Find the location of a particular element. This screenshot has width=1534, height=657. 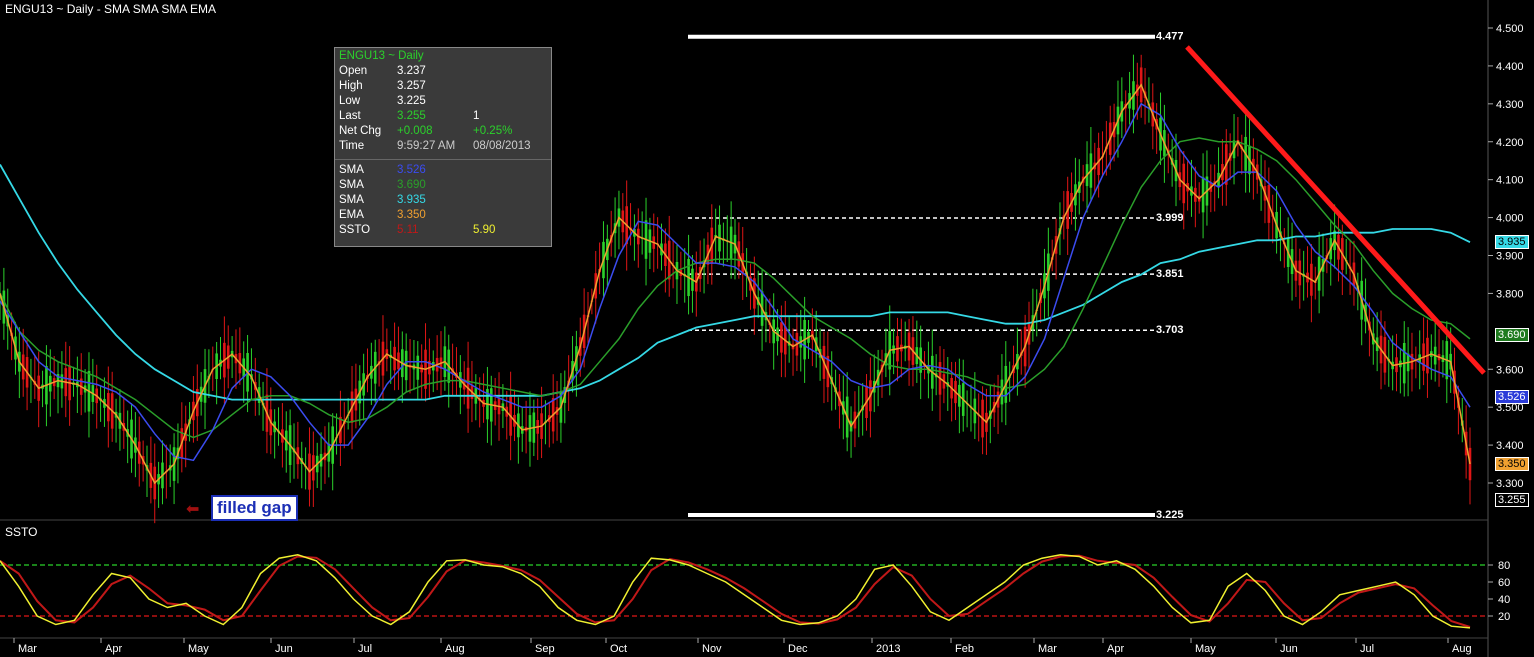

chart-title: ENGU13 ~ Daily - SMA SMA SMA EMA is located at coordinates (111, 9).